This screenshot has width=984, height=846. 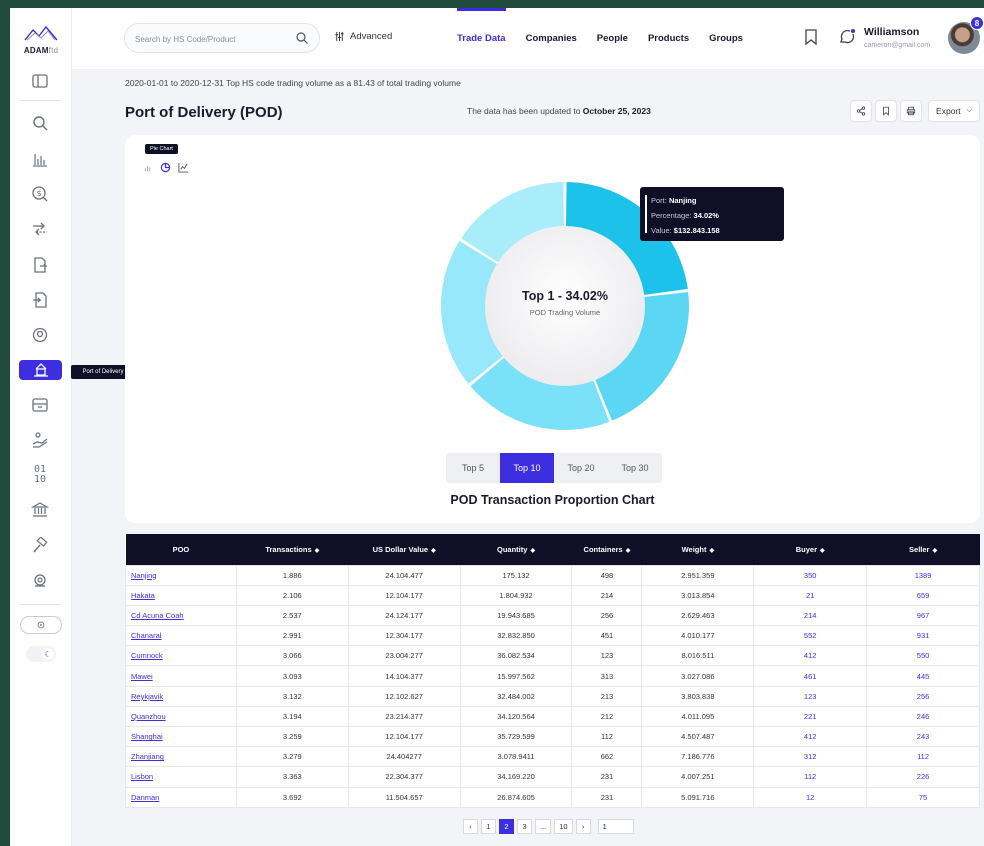 I want to click on page-2: 2, so click(x=506, y=826).